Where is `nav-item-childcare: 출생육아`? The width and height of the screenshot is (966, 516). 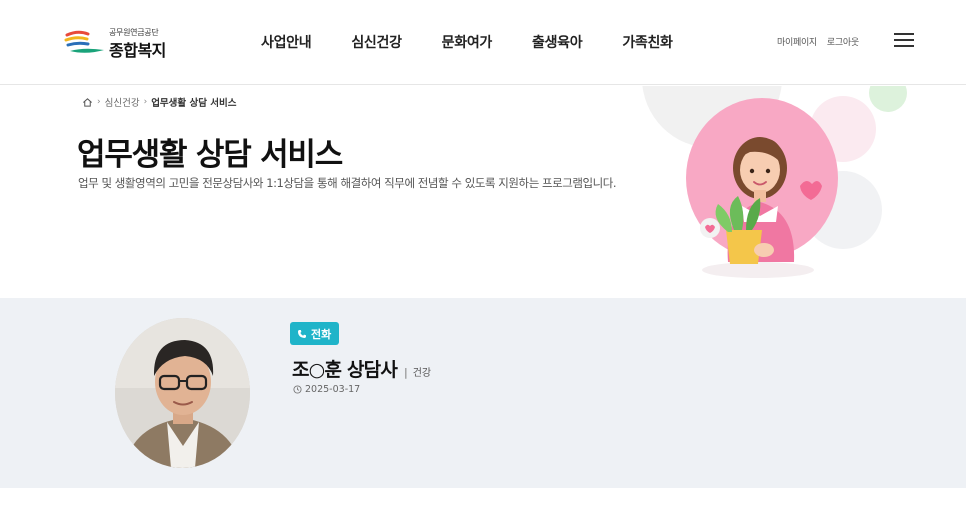 nav-item-childcare: 출생육아 is located at coordinates (557, 42).